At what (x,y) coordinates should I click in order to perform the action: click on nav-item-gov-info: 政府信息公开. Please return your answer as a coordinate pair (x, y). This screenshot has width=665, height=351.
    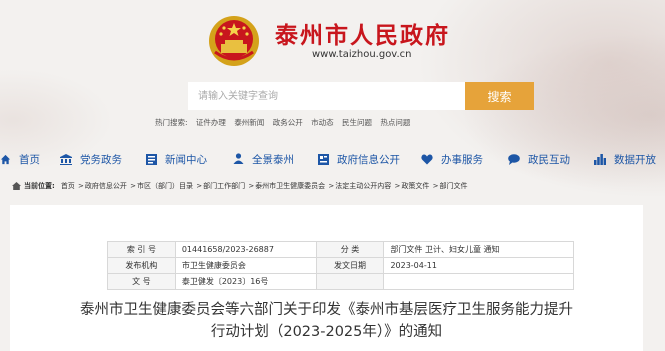
    Looking at the image, I should click on (359, 159).